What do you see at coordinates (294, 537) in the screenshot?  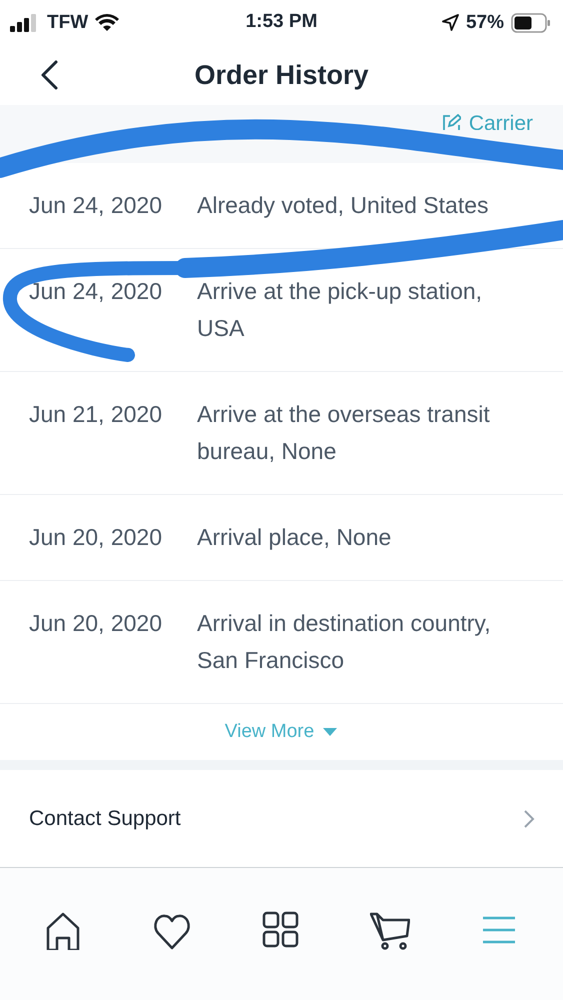 I see `event-description: Arrival place, None` at bounding box center [294, 537].